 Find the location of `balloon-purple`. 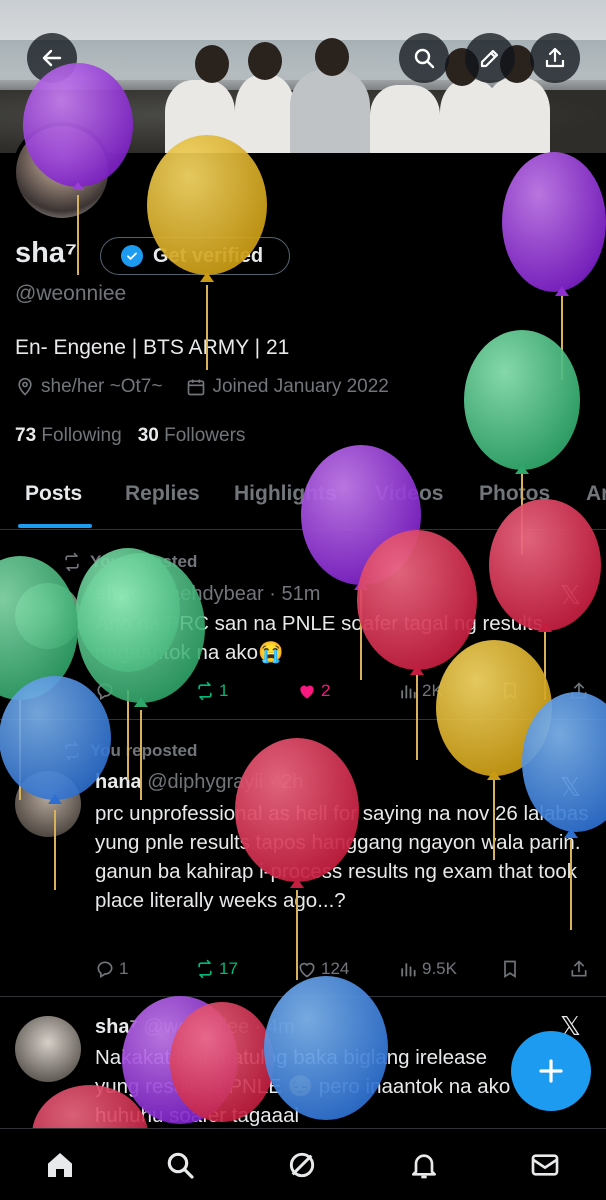

balloon-purple is located at coordinates (554, 266).